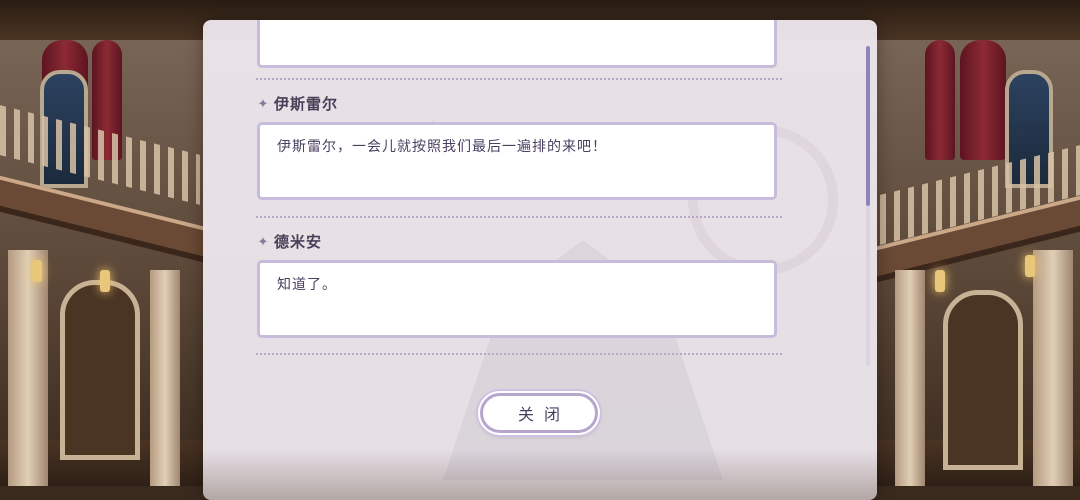 This screenshot has height=500, width=1080. Describe the element at coordinates (517, 161) in the screenshot. I see `dialog-bubble: 伊斯雷尔，一会儿就按照我们最后一遍排的来吧！` at that location.